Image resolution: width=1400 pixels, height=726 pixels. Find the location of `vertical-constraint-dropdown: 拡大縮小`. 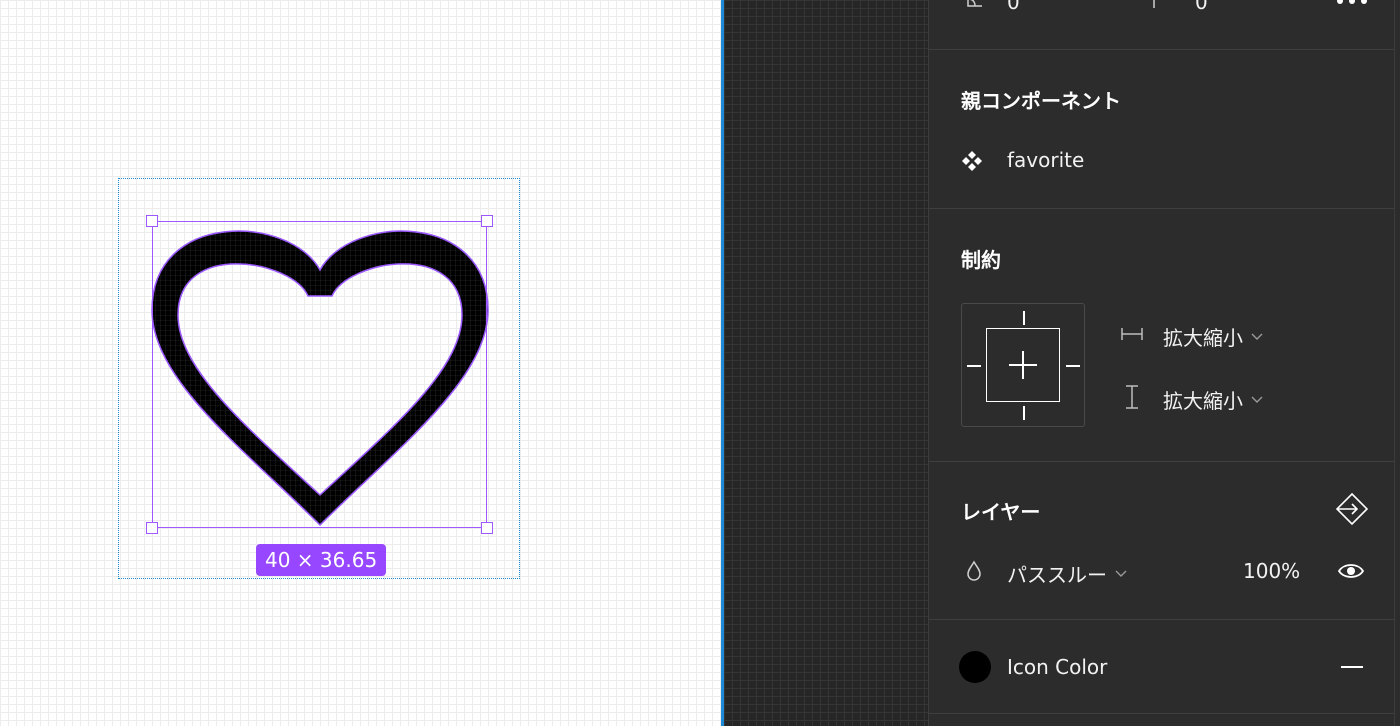

vertical-constraint-dropdown: 拡大縮小 is located at coordinates (1213, 399).